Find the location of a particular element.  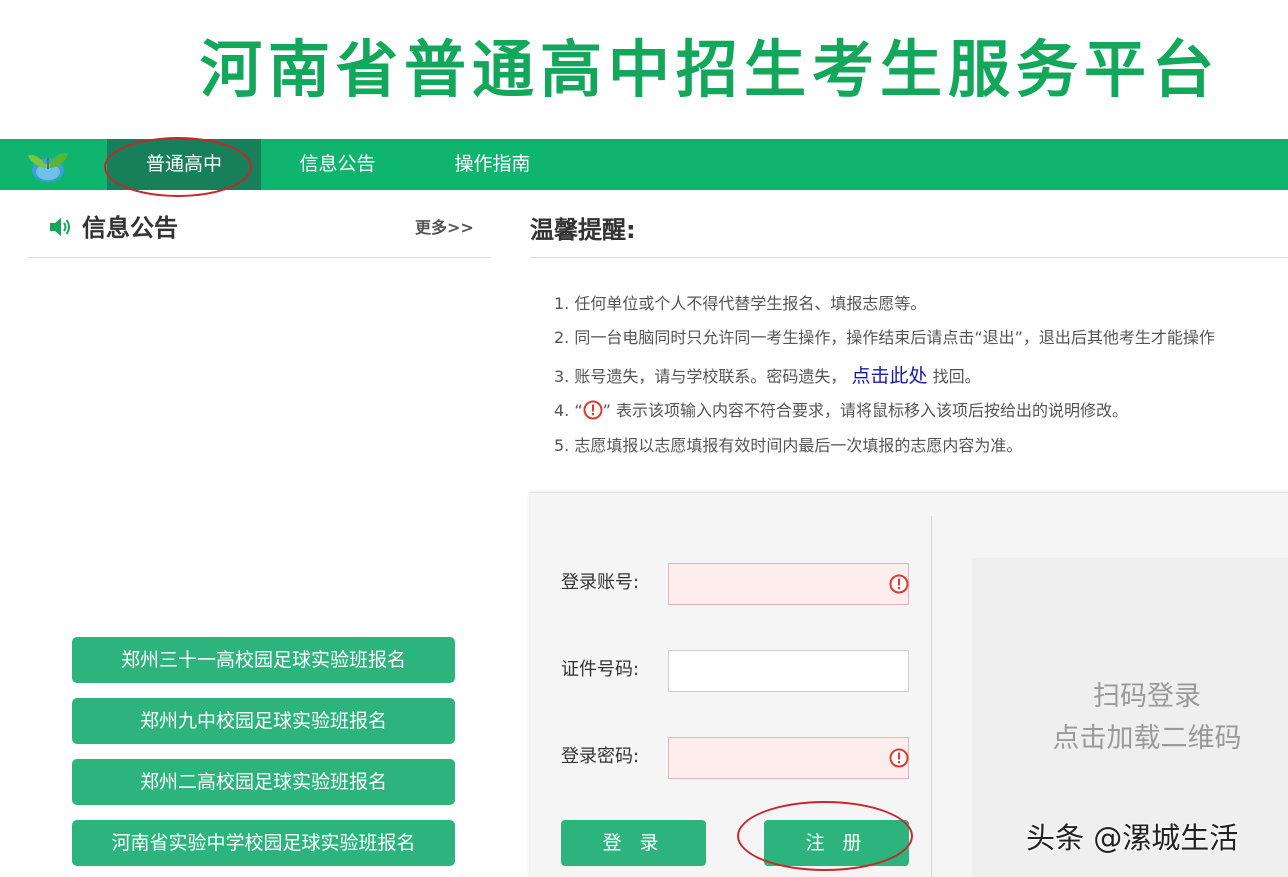

account-warning-icon is located at coordinates (899, 584).